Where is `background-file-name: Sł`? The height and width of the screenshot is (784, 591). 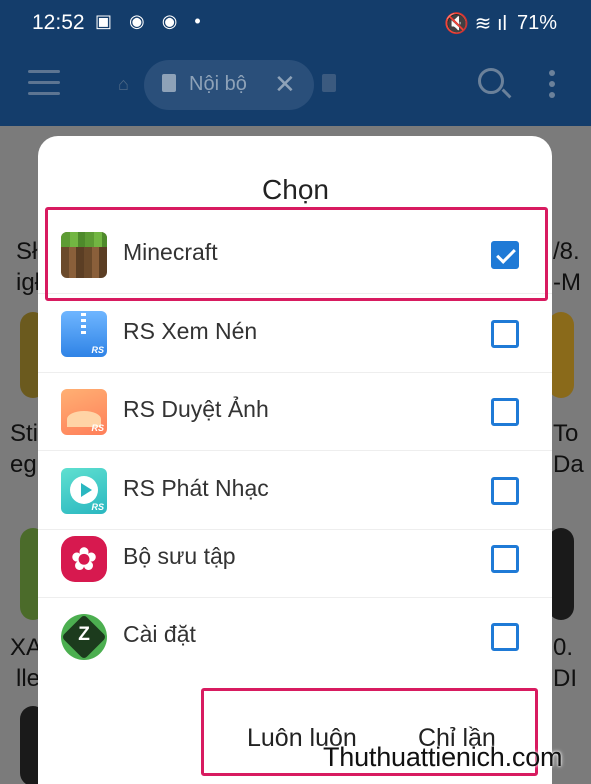 background-file-name: Sł is located at coordinates (27, 251).